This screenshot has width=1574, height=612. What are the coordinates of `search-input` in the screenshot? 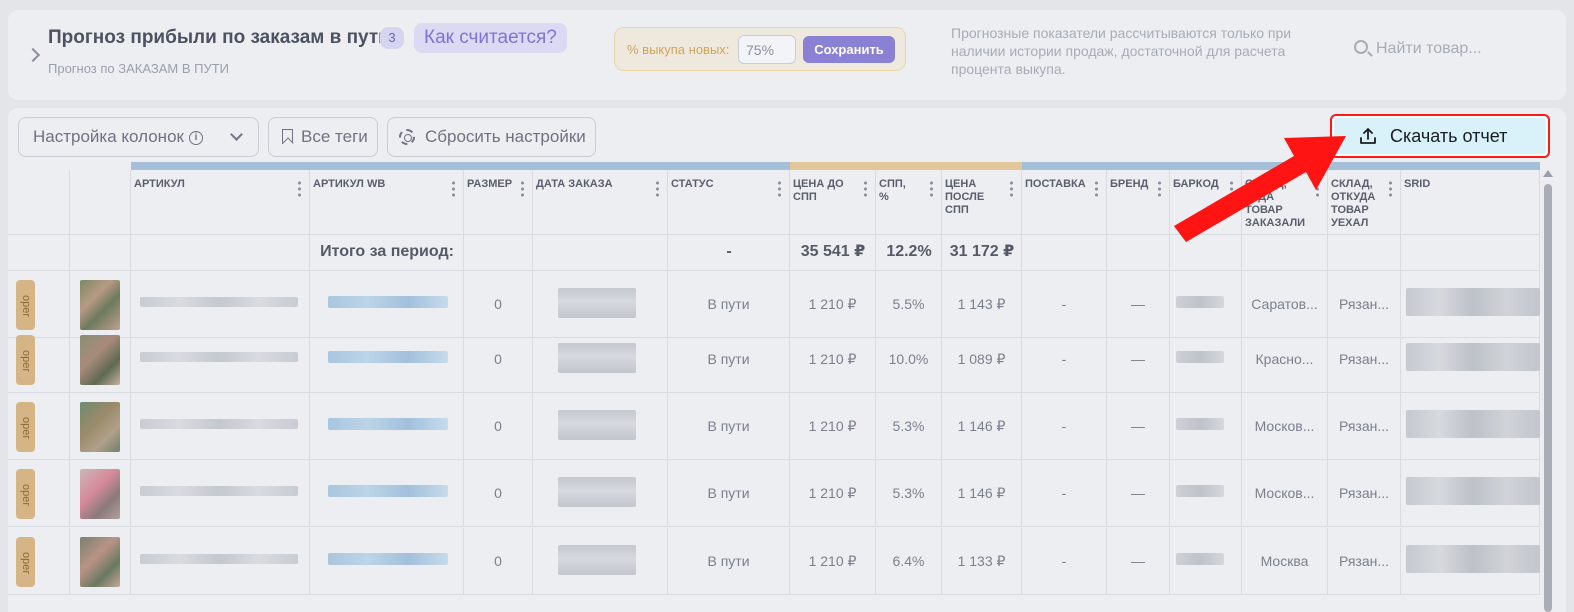 It's located at (1466, 49).